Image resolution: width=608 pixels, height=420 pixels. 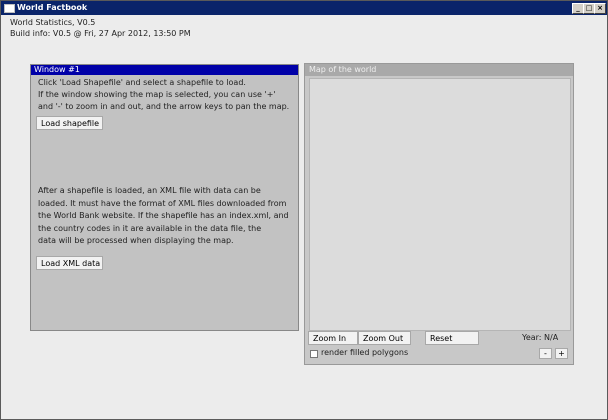 I want to click on reset-button: Reset, so click(x=452, y=338).